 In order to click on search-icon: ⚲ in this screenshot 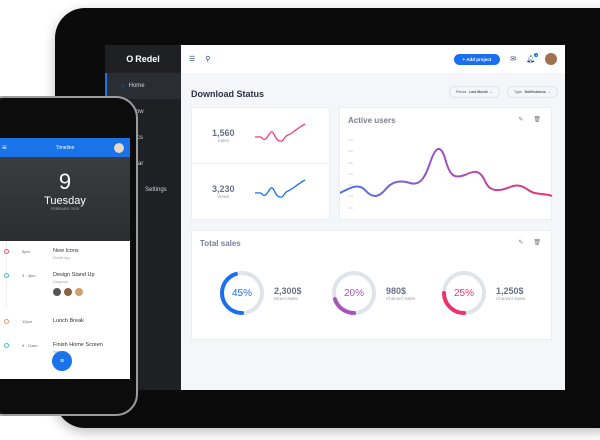, I will do `click(207, 59)`.